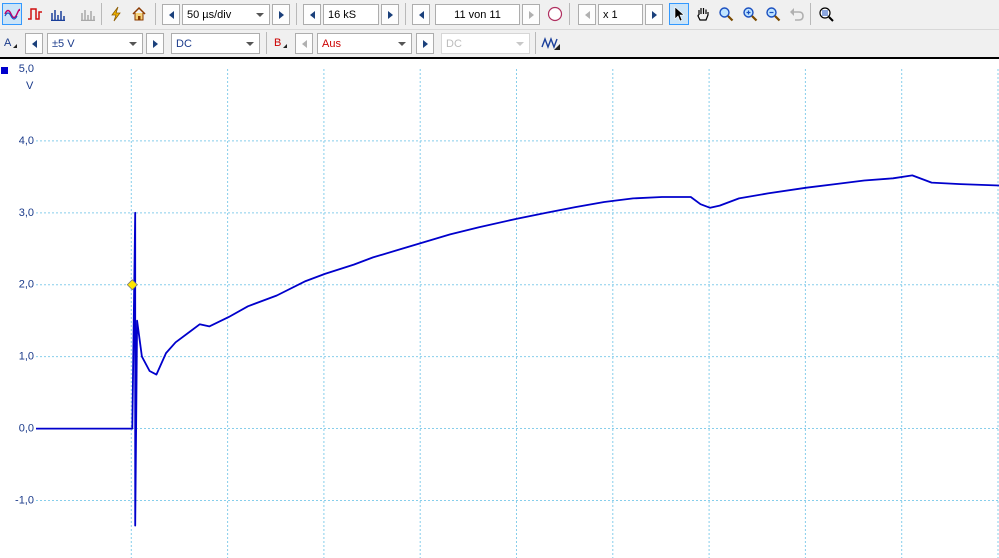 The image size is (999, 558). I want to click on zoom-fit-button, so click(826, 14).